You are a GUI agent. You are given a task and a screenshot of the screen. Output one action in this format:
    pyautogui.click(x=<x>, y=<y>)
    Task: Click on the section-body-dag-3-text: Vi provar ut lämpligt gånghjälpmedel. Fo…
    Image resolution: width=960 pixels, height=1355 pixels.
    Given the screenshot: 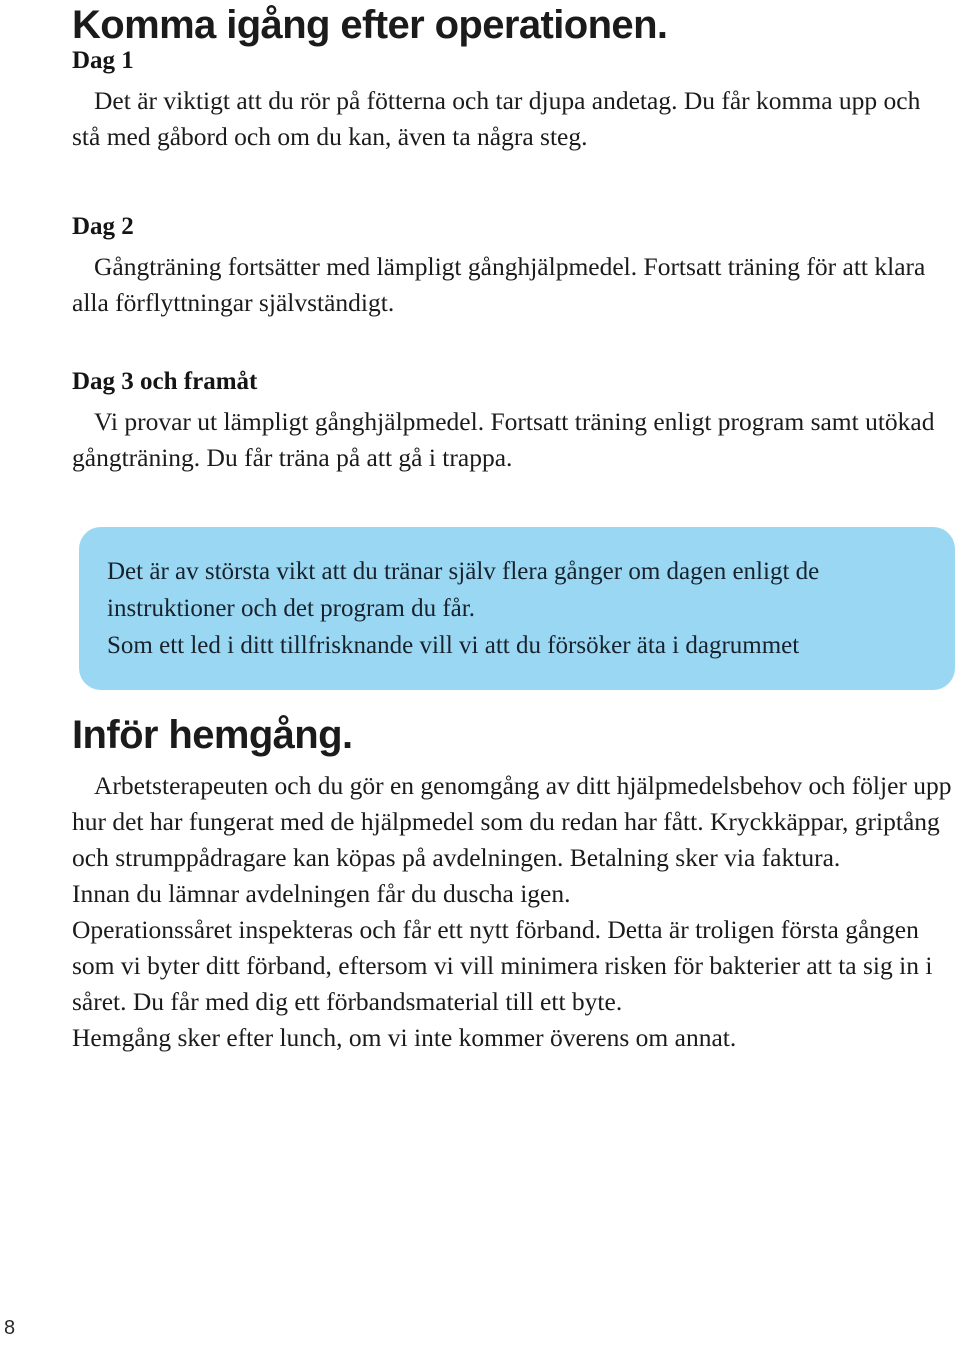 What is the action you would take?
    pyautogui.click(x=503, y=439)
    